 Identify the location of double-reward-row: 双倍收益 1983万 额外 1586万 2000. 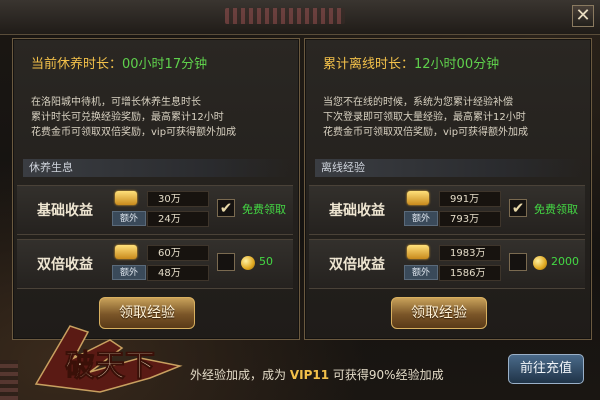
(447, 264).